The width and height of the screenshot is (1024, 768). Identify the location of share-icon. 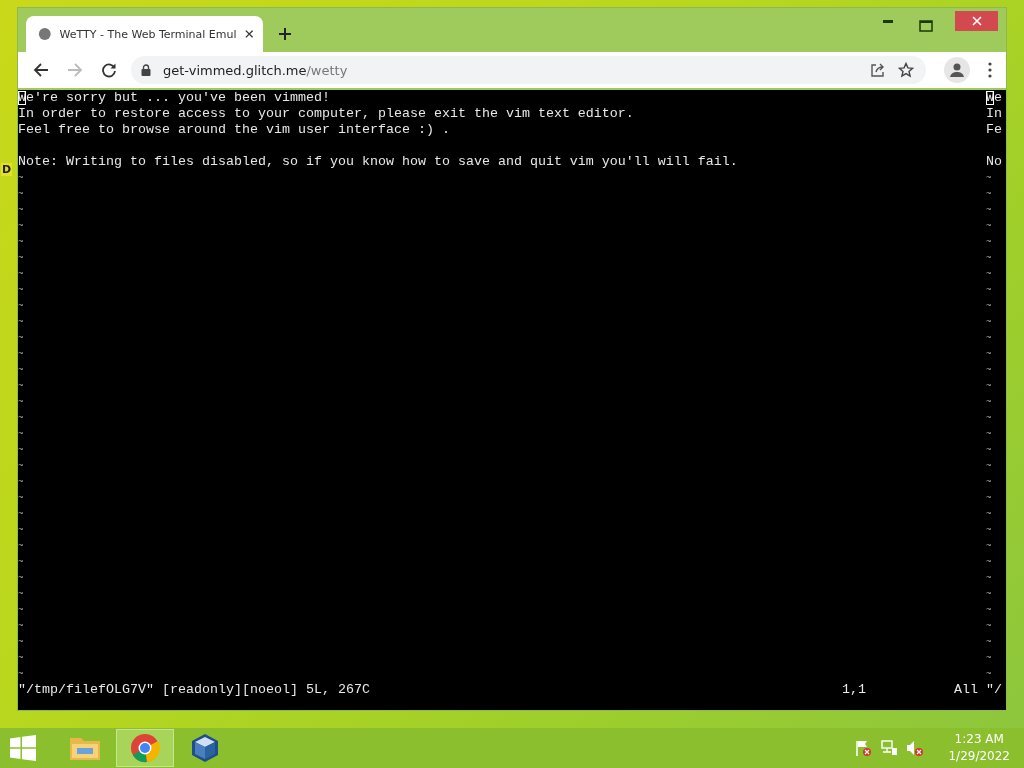
(878, 70).